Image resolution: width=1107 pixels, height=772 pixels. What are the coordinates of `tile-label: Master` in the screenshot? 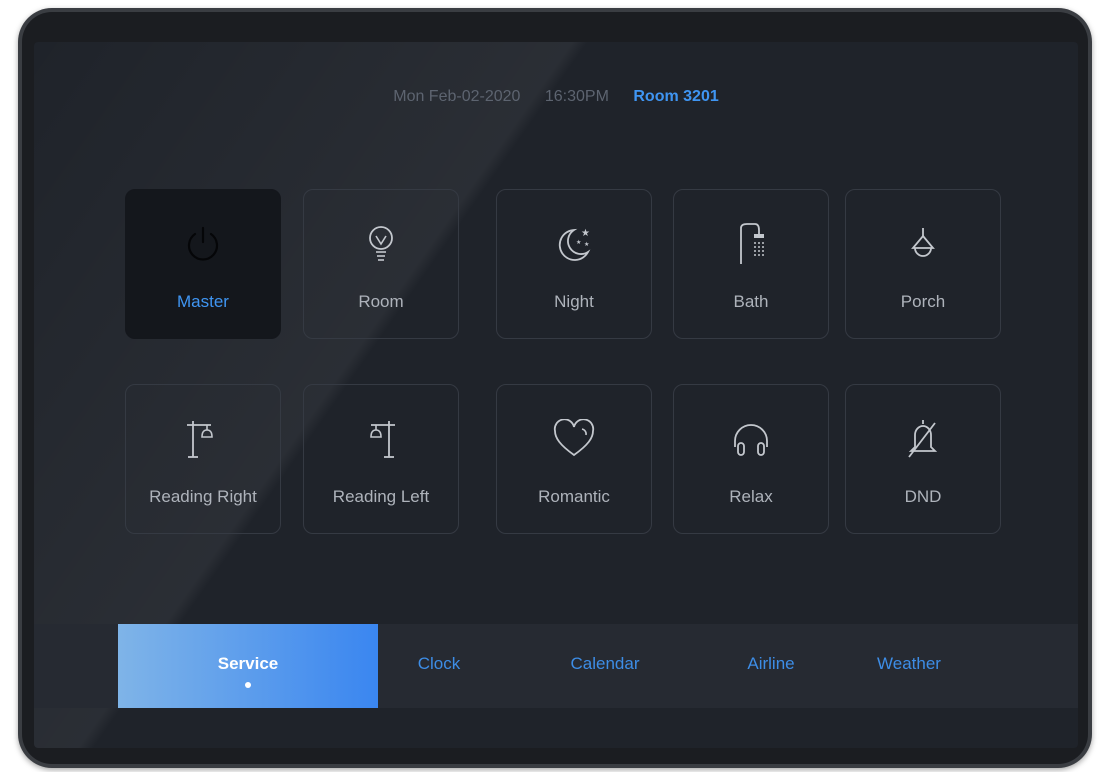 It's located at (203, 301).